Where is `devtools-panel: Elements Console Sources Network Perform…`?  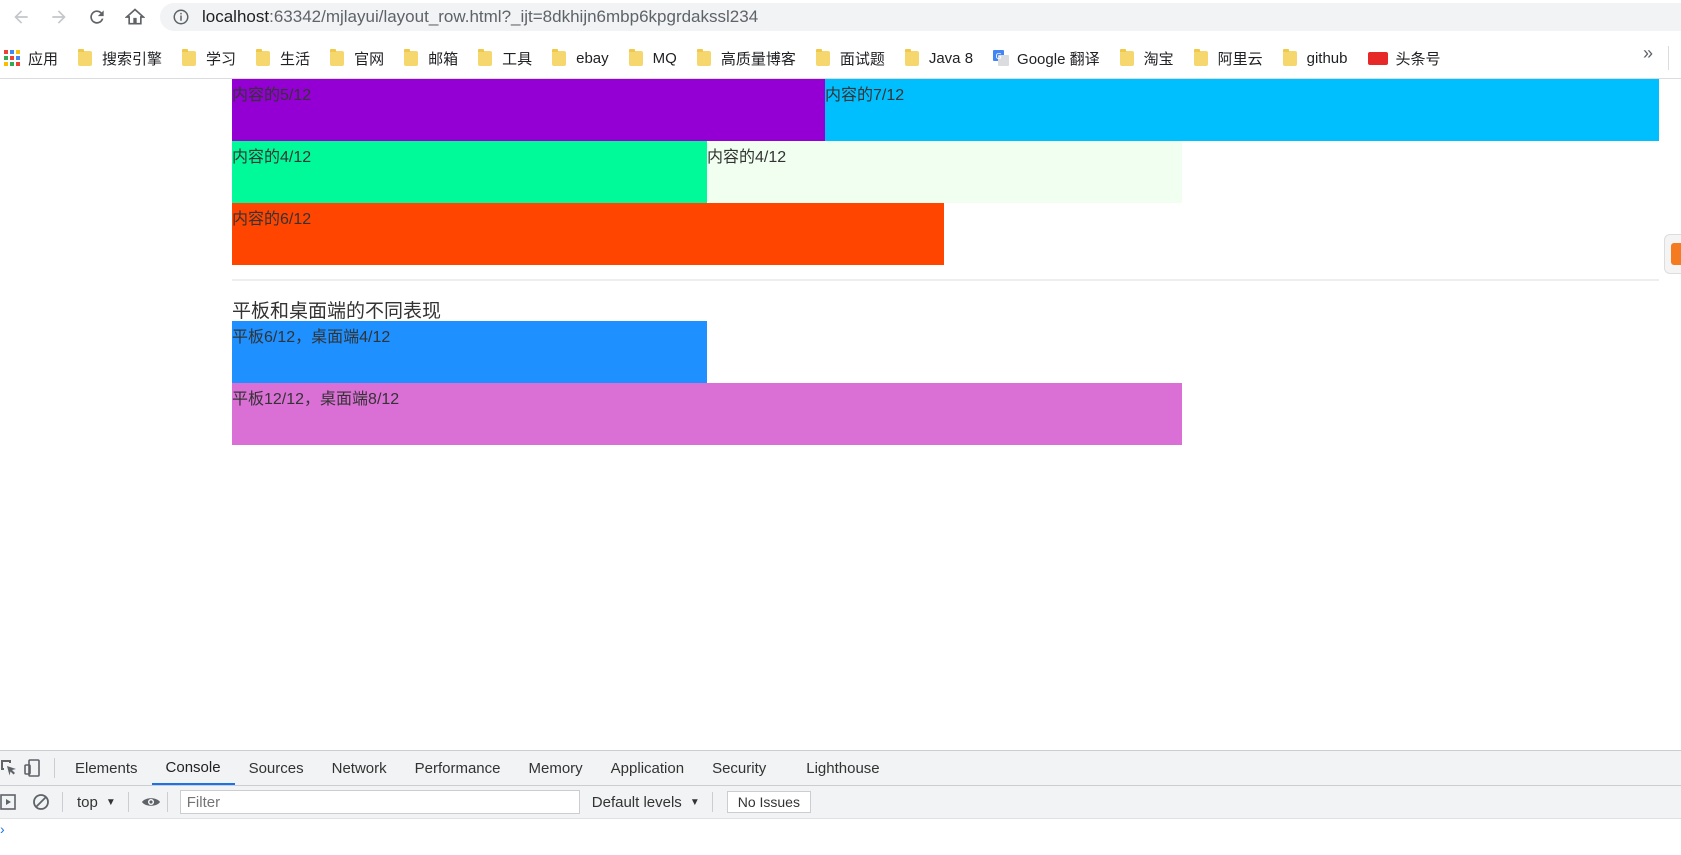 devtools-panel: Elements Console Sources Network Perform… is located at coordinates (840, 802).